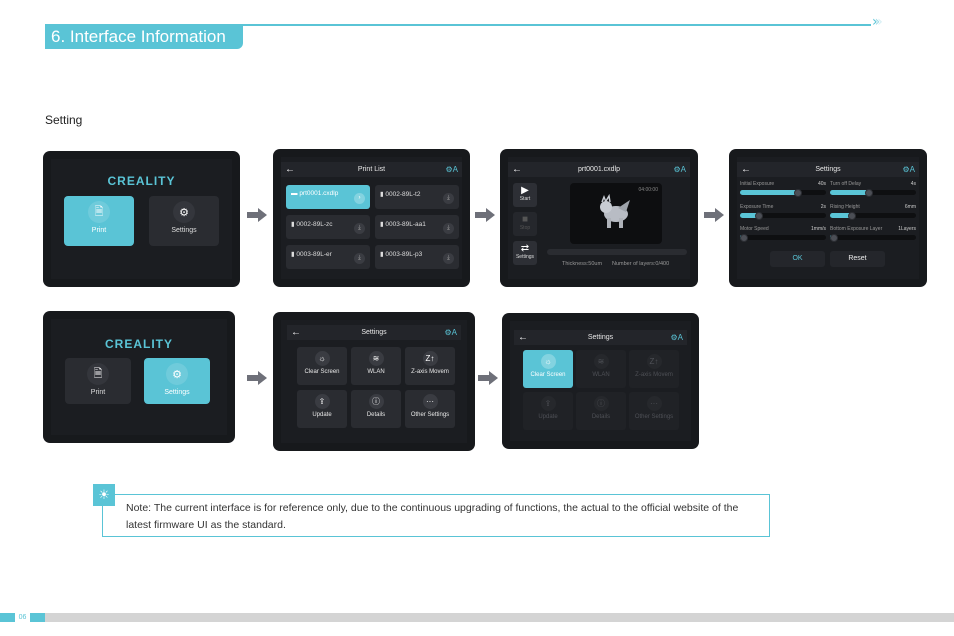  Describe the element at coordinates (769, 192) in the screenshot. I see `slider-fill` at that location.